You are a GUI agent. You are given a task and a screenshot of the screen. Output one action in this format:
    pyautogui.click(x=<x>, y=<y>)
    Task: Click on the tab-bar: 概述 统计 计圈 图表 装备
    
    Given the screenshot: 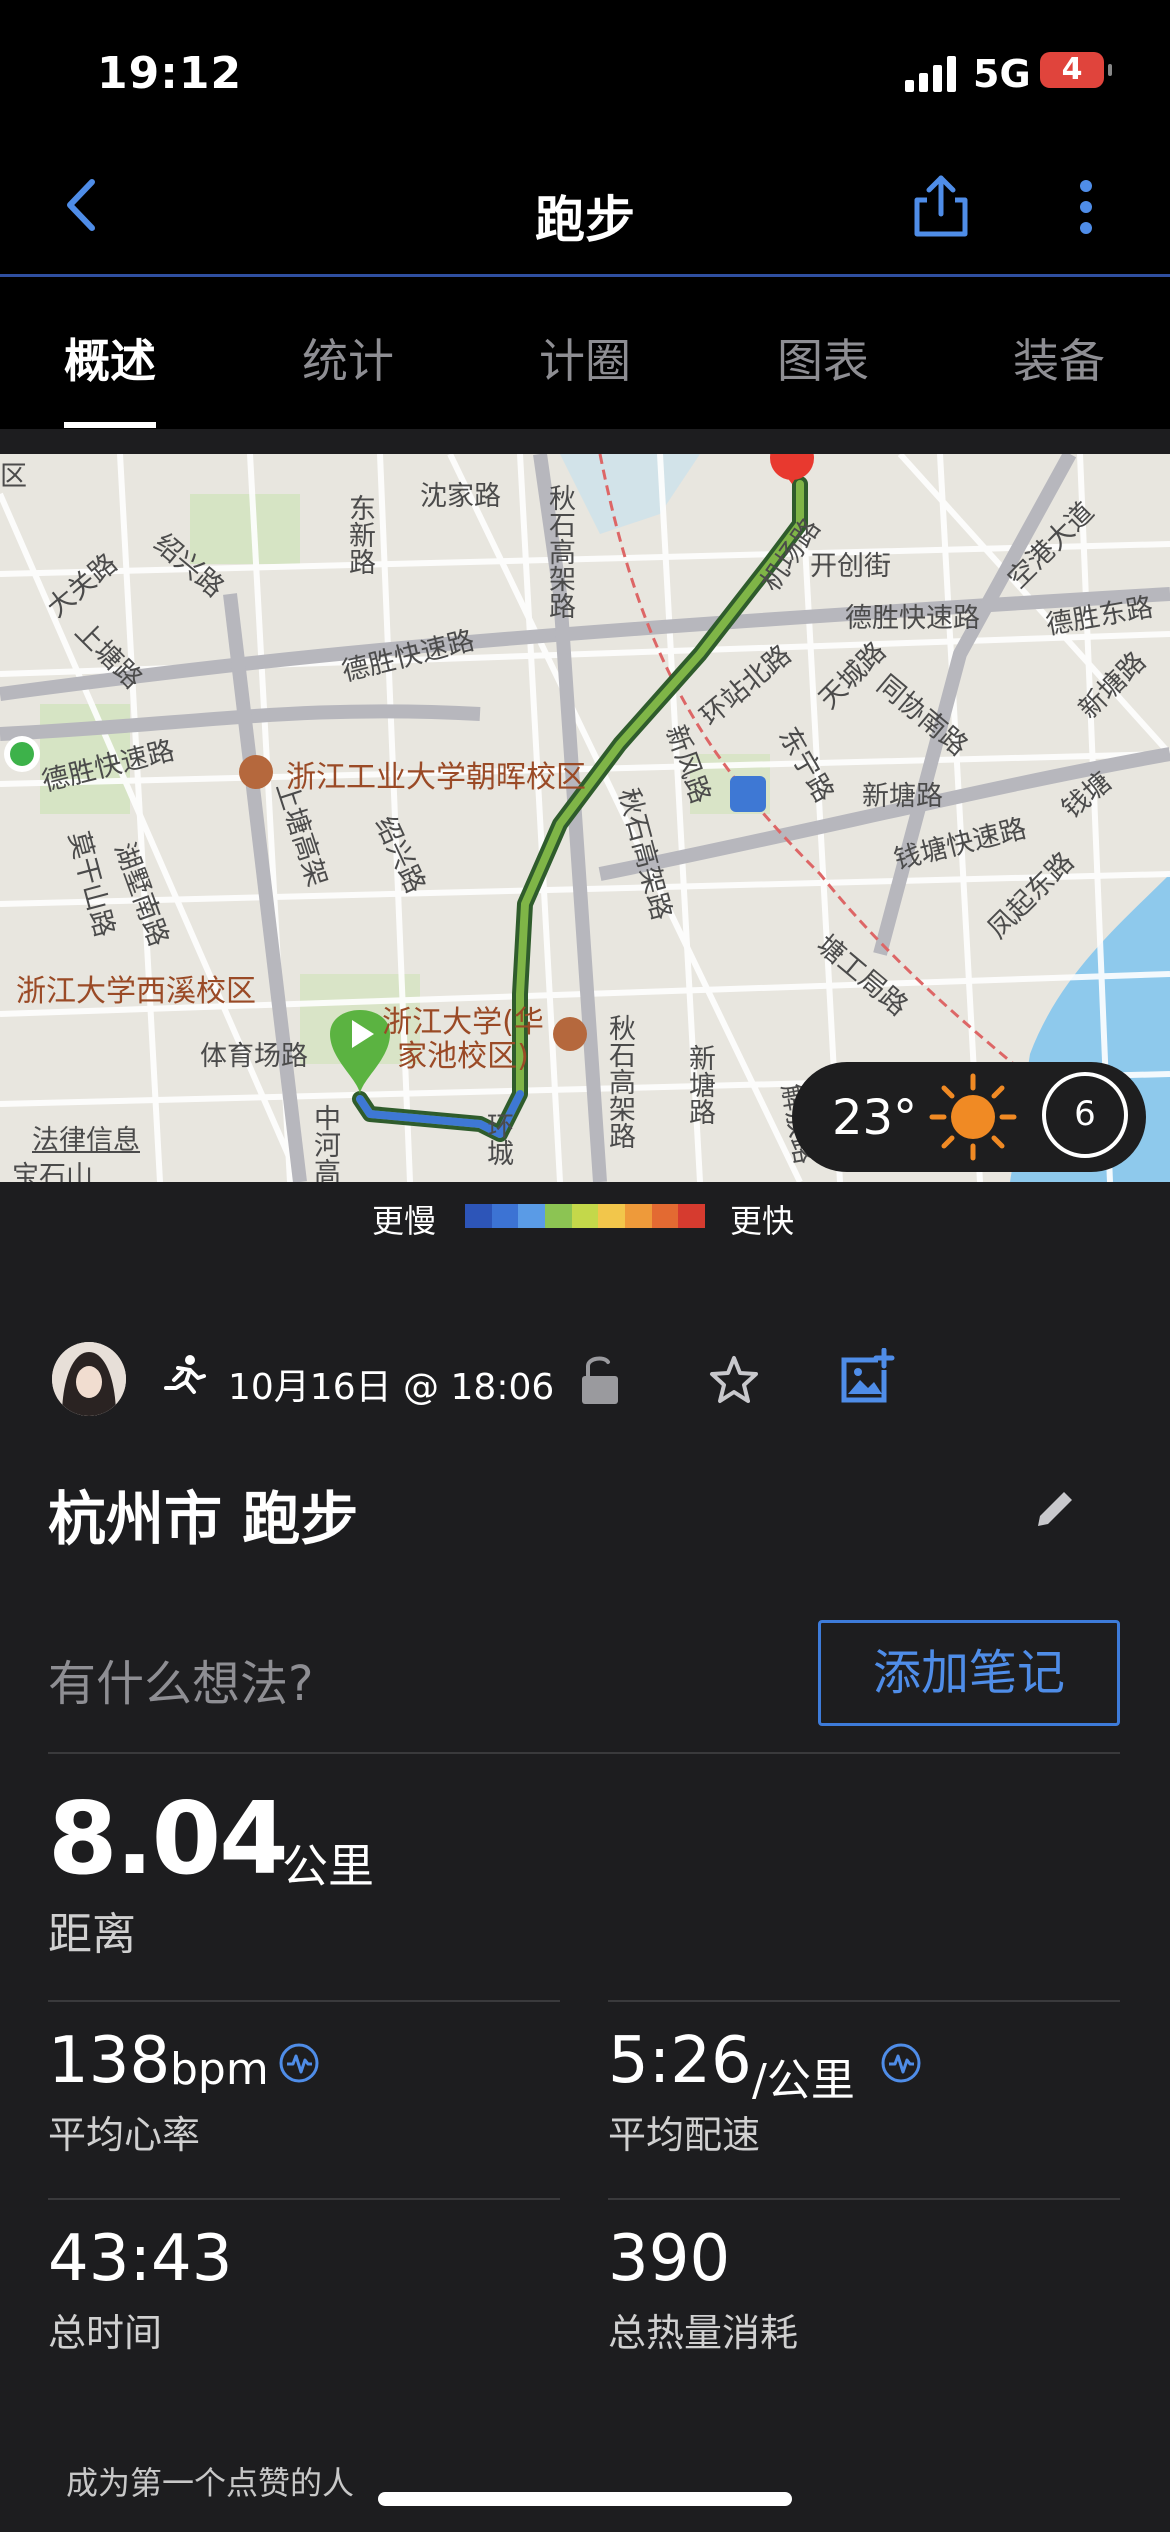 What is the action you would take?
    pyautogui.click(x=585, y=353)
    